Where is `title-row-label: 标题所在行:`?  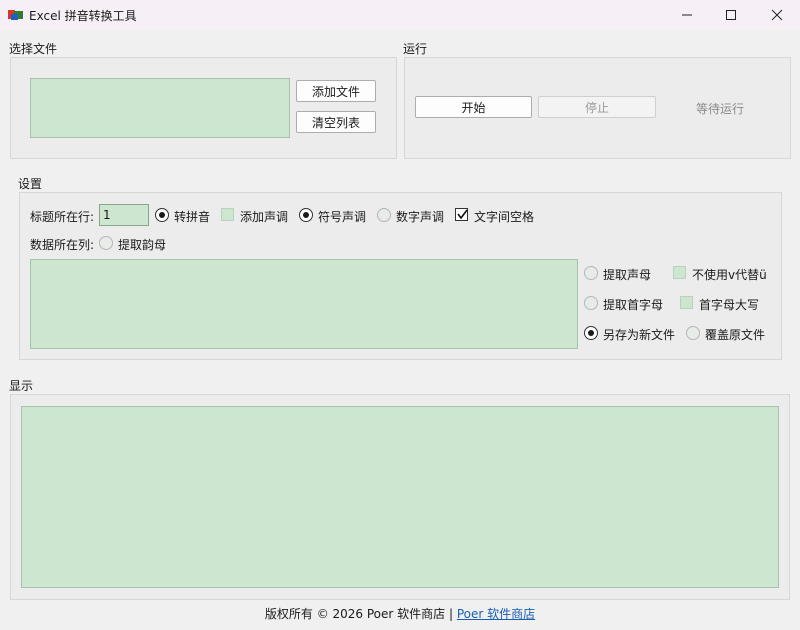
title-row-label: 标题所在行: is located at coordinates (62, 217).